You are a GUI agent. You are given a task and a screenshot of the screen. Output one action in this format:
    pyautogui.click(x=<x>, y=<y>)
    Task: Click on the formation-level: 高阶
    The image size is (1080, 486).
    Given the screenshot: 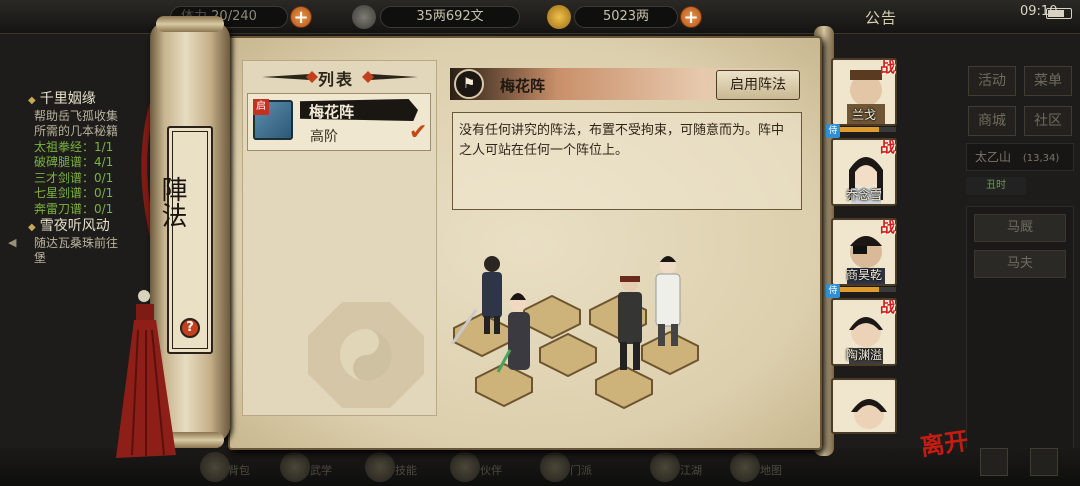 What is the action you would take?
    pyautogui.click(x=324, y=137)
    